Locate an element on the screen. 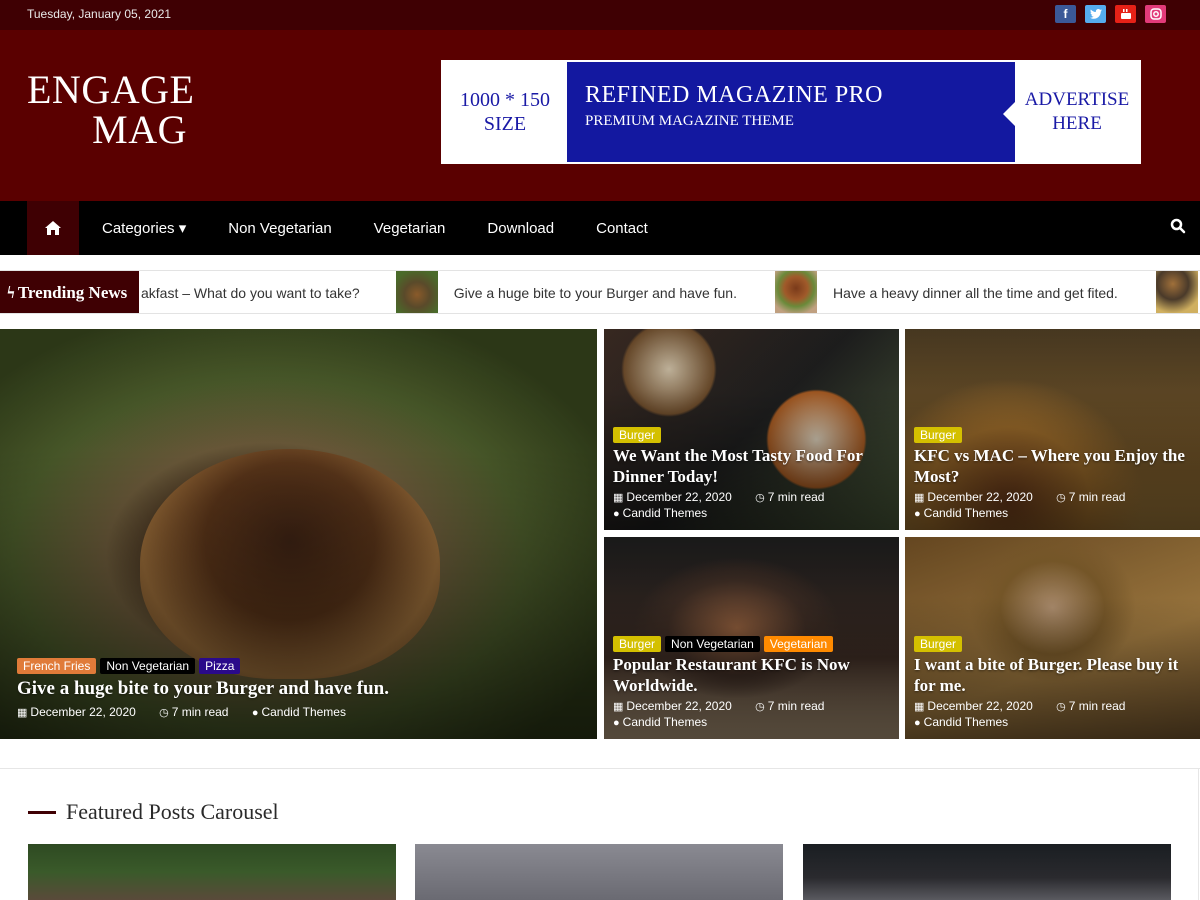 This screenshot has width=1200, height=900. nav-item-non-vegetarian: Non Vegetarian is located at coordinates (279, 228).